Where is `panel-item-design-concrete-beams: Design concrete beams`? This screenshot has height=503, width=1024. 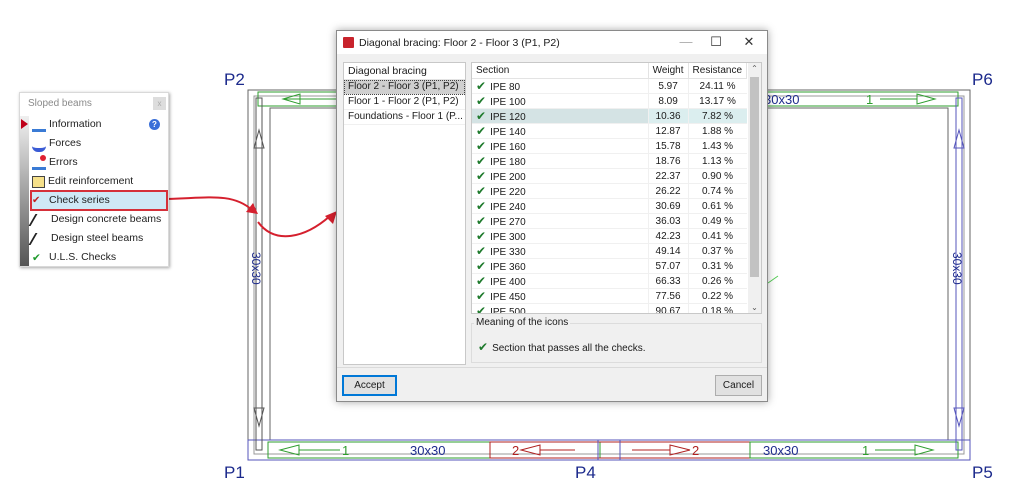 panel-item-design-concrete-beams: Design concrete beams is located at coordinates (97, 219).